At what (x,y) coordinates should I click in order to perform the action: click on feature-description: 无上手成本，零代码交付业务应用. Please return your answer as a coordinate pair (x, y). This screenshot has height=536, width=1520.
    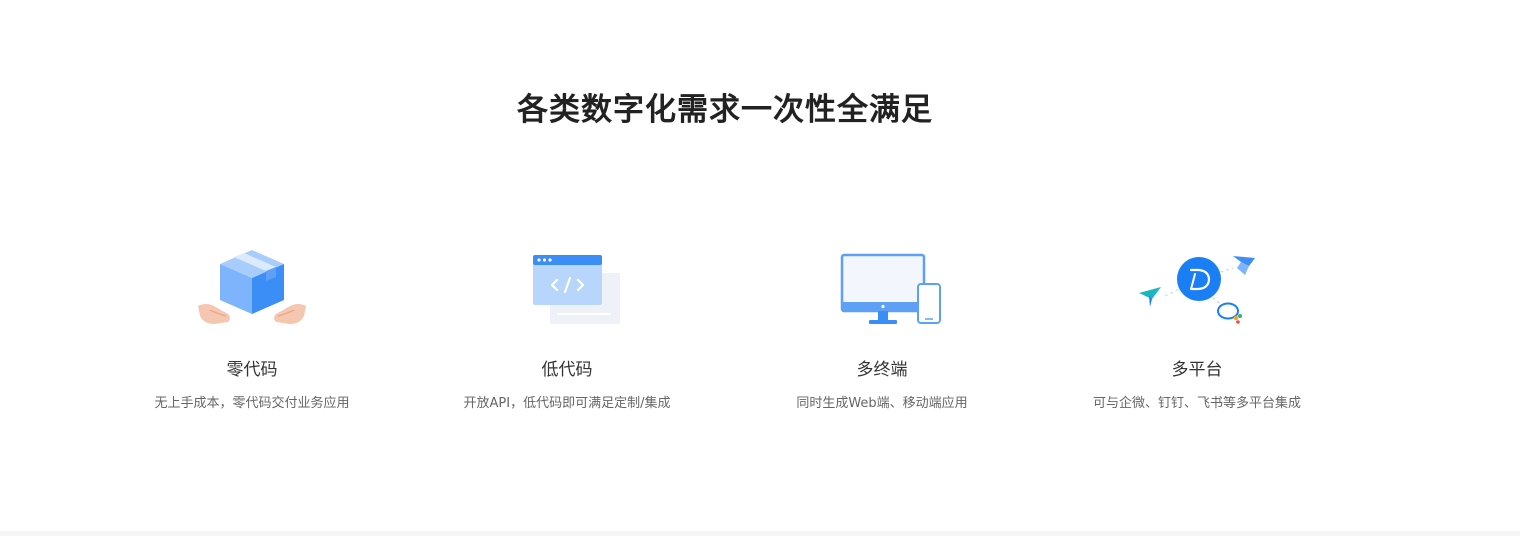
    Looking at the image, I should click on (252, 403).